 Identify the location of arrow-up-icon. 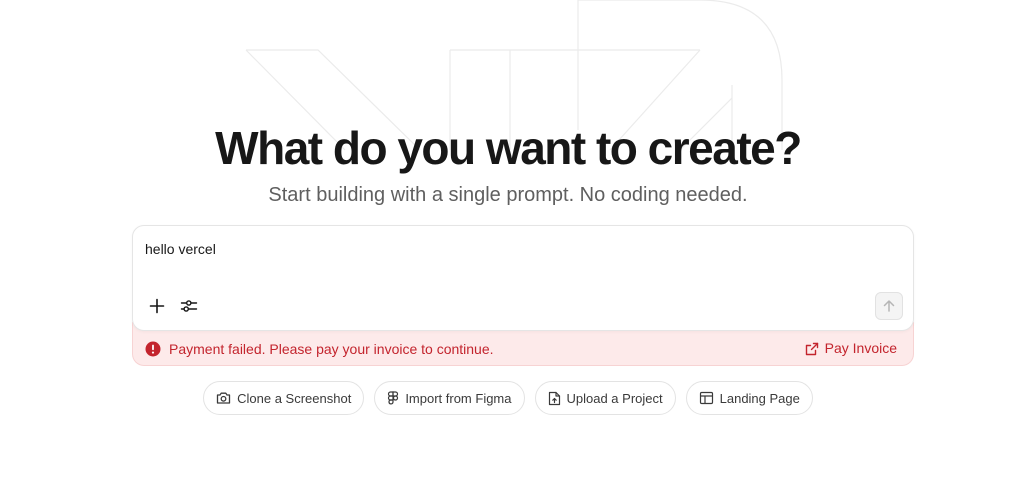
(889, 306).